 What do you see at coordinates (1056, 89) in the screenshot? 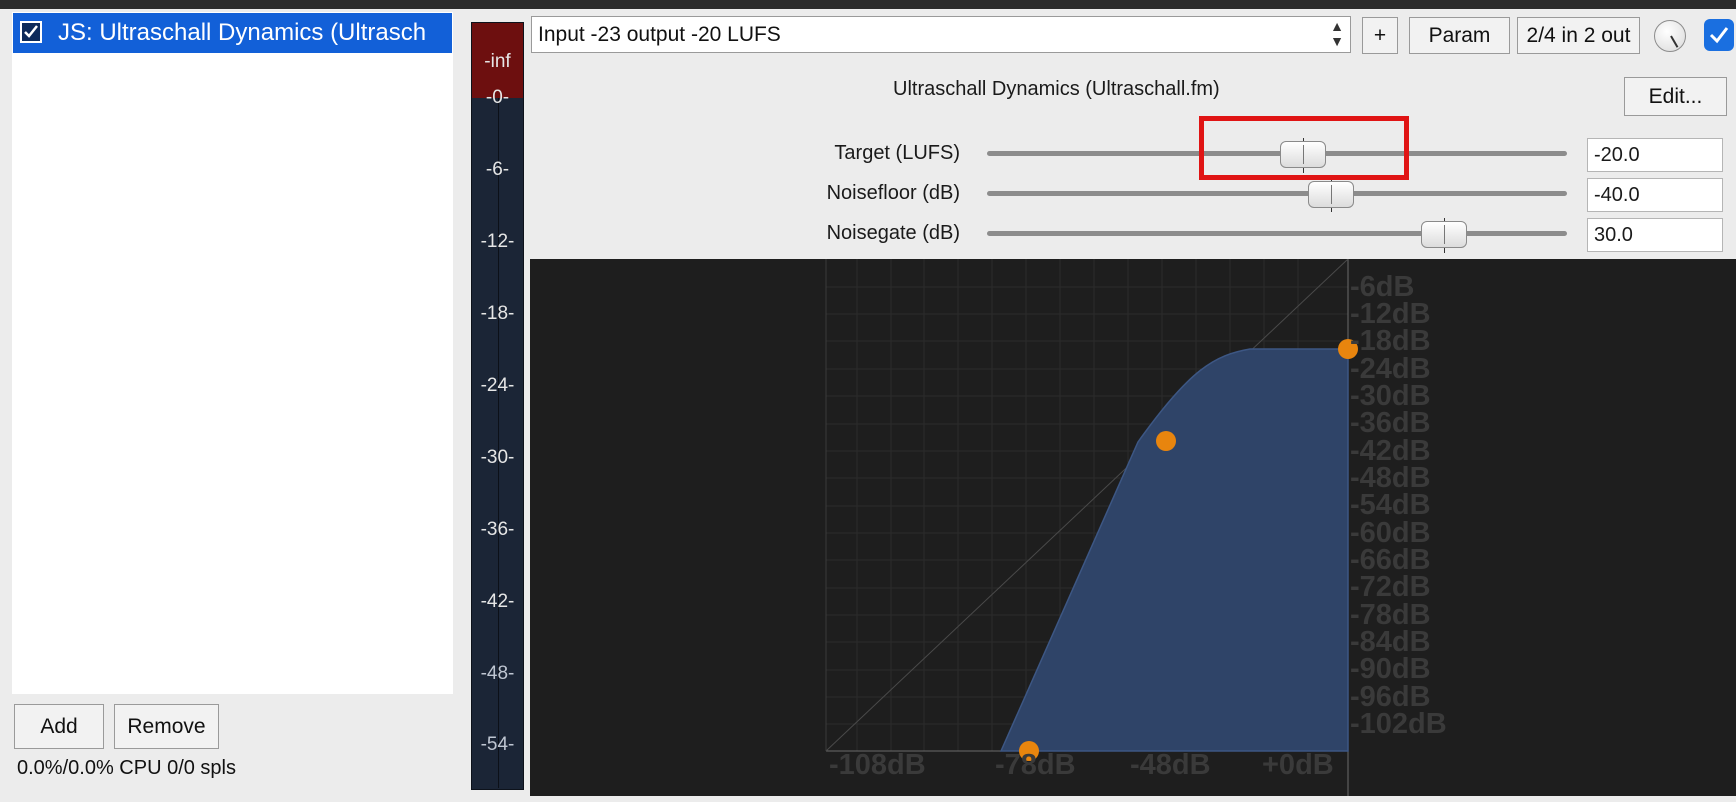
I see `plugin-title: Ultraschall Dynamics (Ultraschall.fm)` at bounding box center [1056, 89].